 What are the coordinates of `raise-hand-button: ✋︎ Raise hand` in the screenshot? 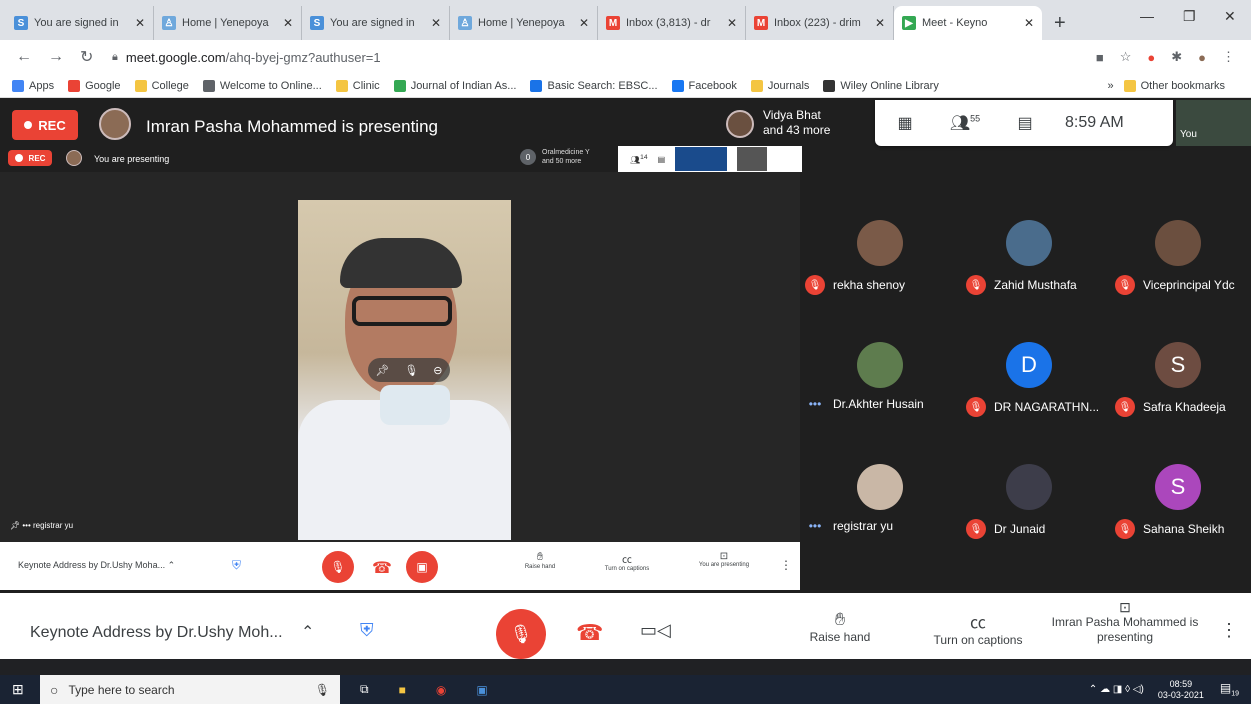 It's located at (840, 626).